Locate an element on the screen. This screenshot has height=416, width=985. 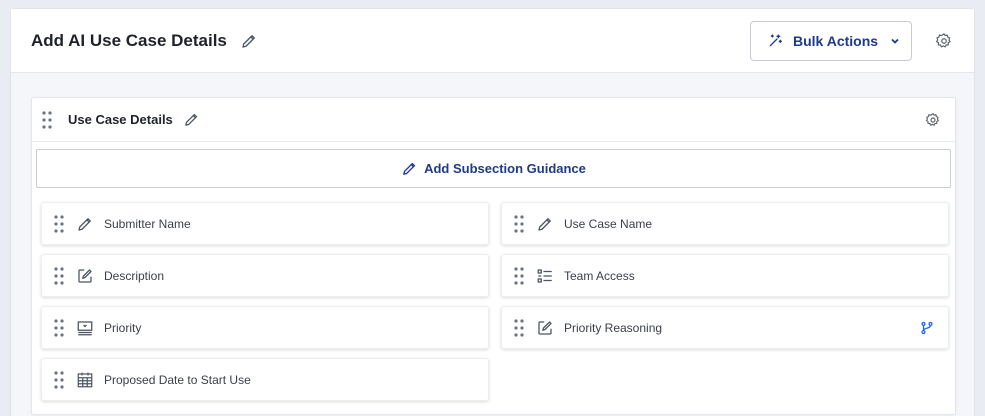
section-settings-gear-icon is located at coordinates (932, 119).